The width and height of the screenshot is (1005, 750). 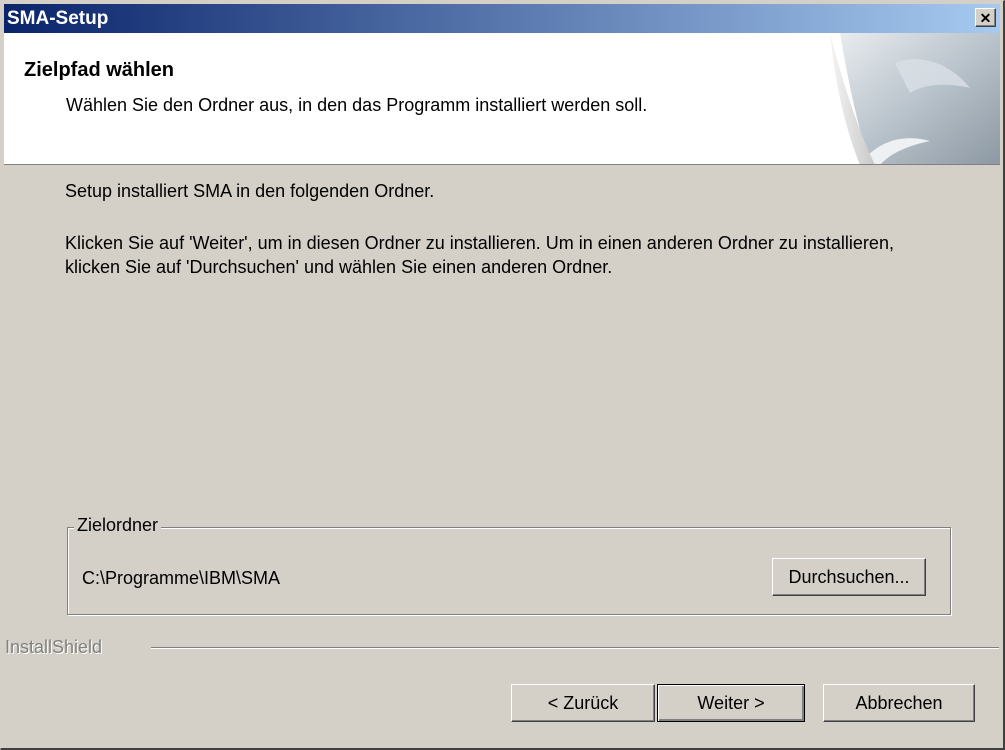 I want to click on destination-path: C:\Programme\IBM\SMA, so click(x=181, y=578).